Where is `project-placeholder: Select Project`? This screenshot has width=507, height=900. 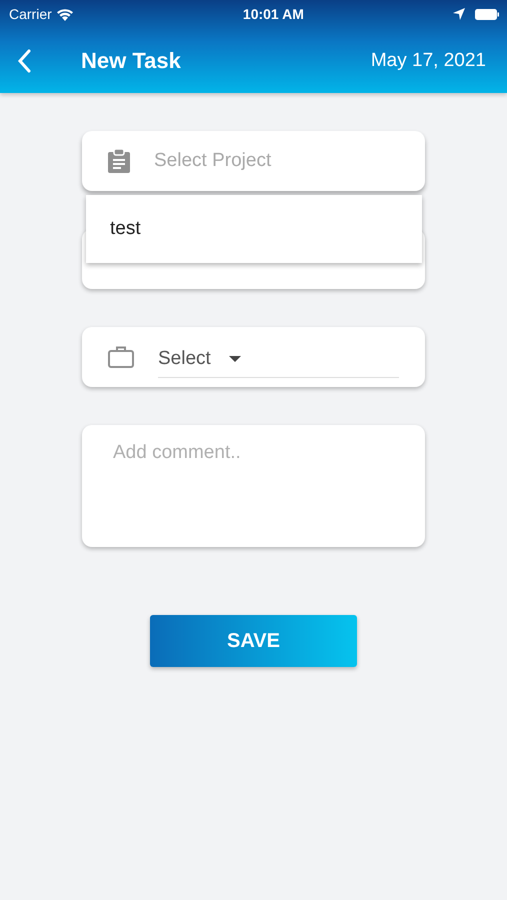
project-placeholder: Select Project is located at coordinates (213, 161).